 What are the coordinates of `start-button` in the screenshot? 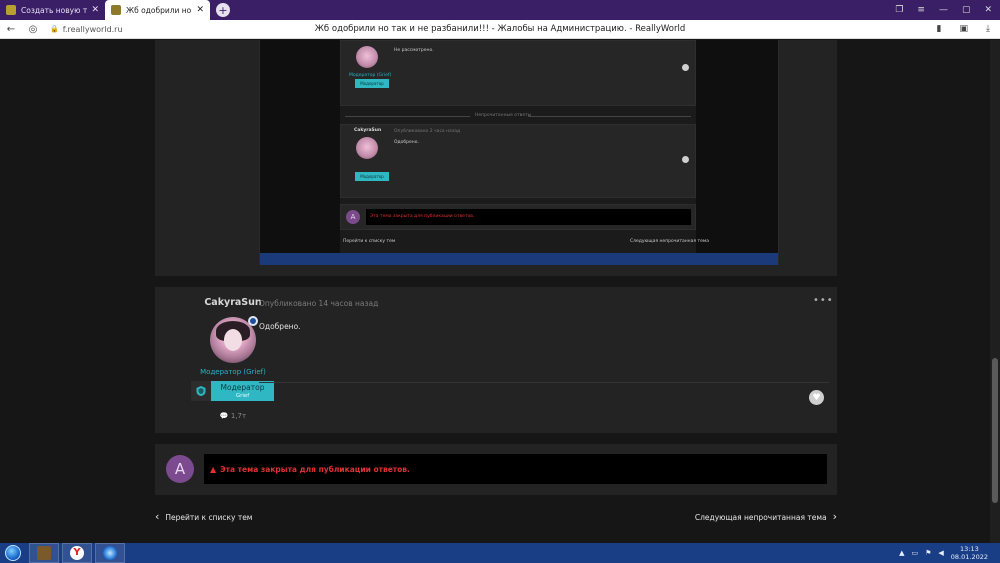 It's located at (13, 553).